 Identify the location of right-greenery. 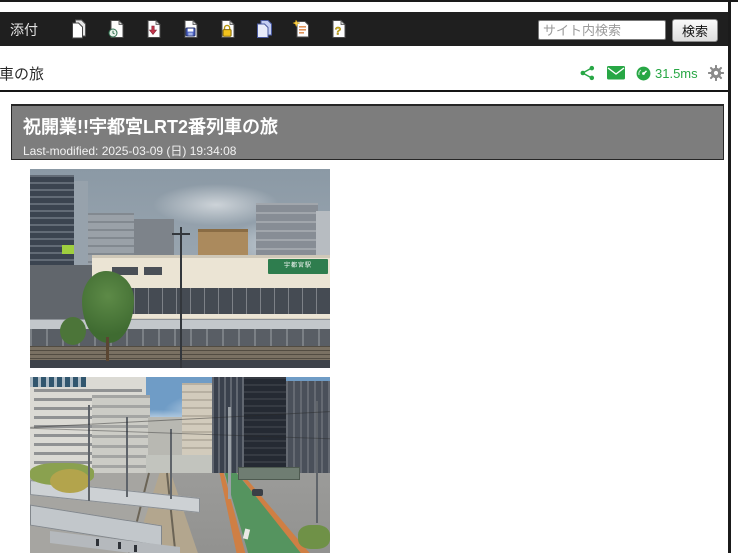
(314, 537).